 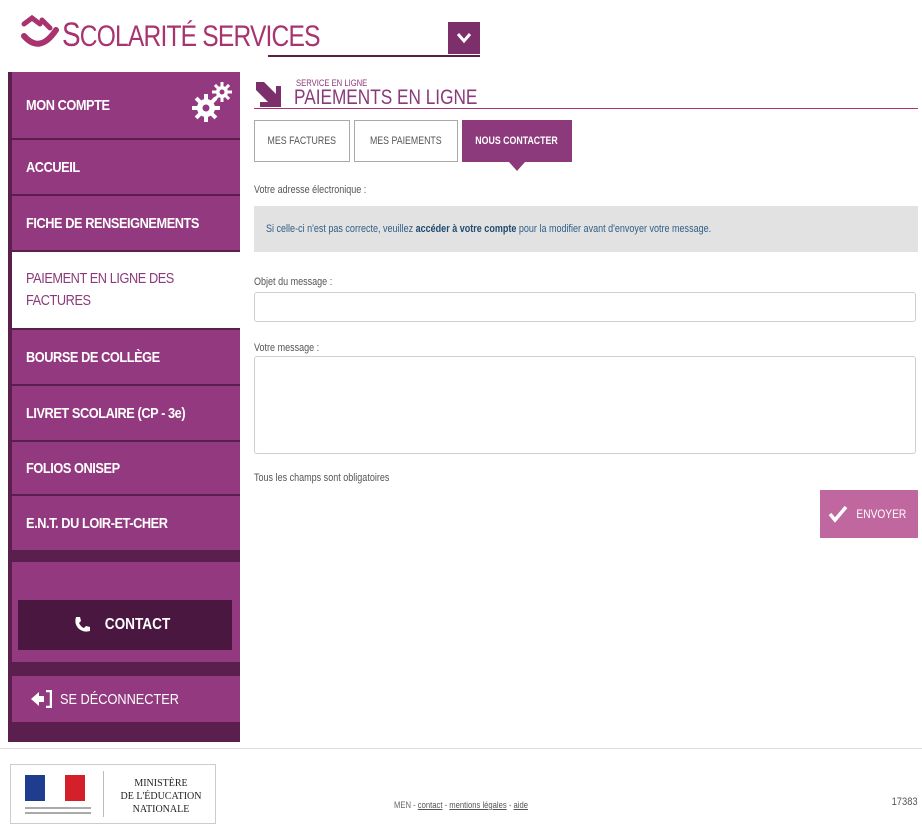 I want to click on app-title-initial: S, so click(x=71, y=35).